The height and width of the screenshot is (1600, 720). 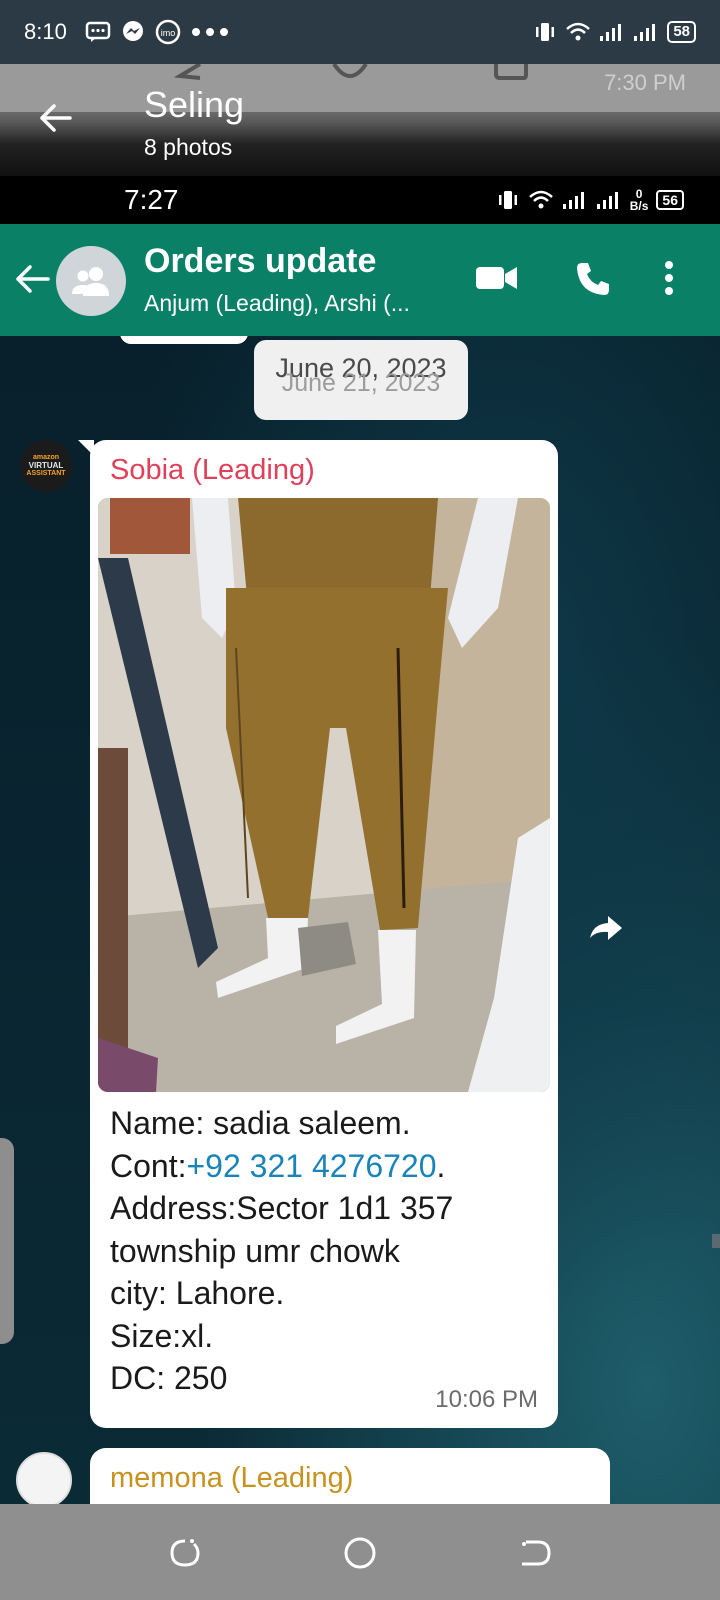 I want to click on sender-avatar: amazon VIRTUAL ASSISTANT, so click(x=46, y=466).